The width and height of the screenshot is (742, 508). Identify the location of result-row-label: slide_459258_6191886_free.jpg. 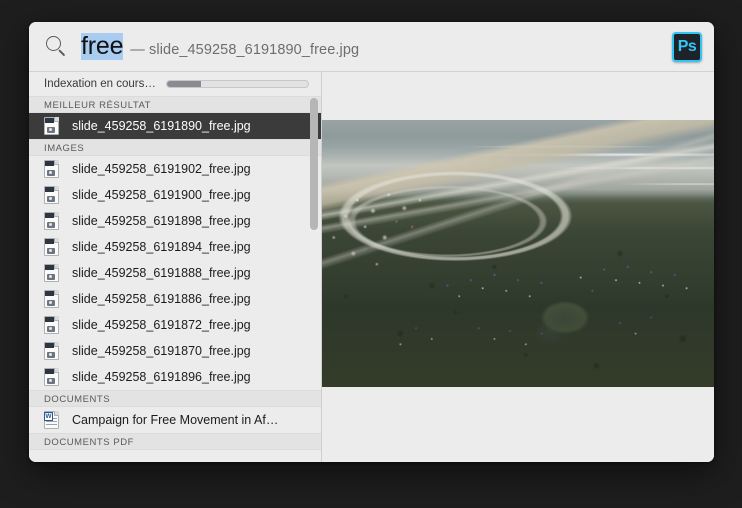
(161, 299).